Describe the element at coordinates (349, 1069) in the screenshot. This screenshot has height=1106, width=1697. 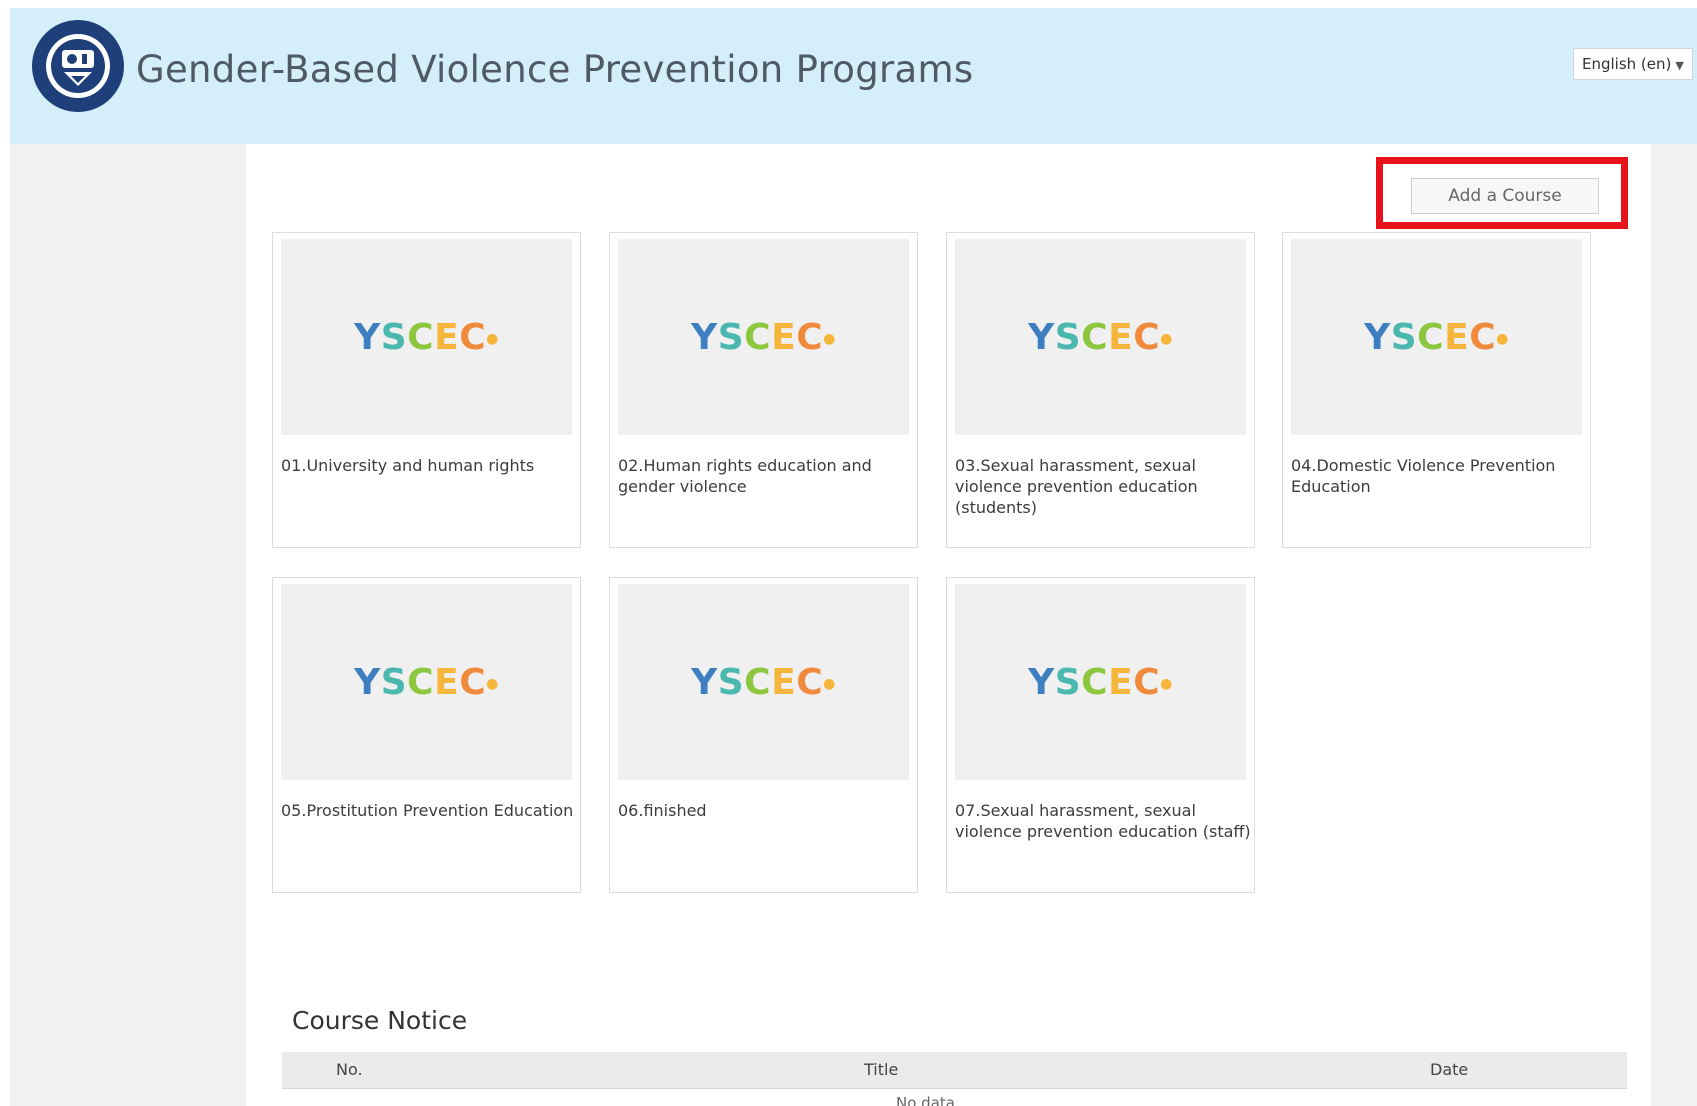
I see `column-header-no: No.` at that location.